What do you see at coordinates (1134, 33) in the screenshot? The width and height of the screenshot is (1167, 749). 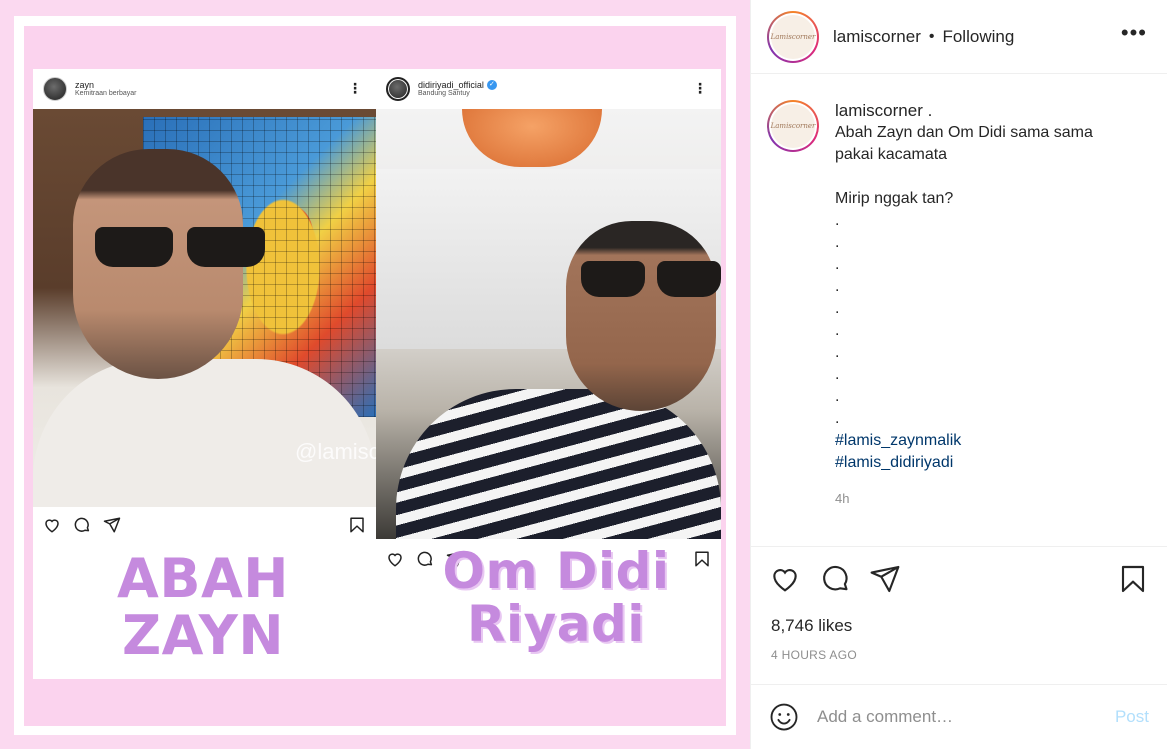 I see `more-options-icon: •••` at bounding box center [1134, 33].